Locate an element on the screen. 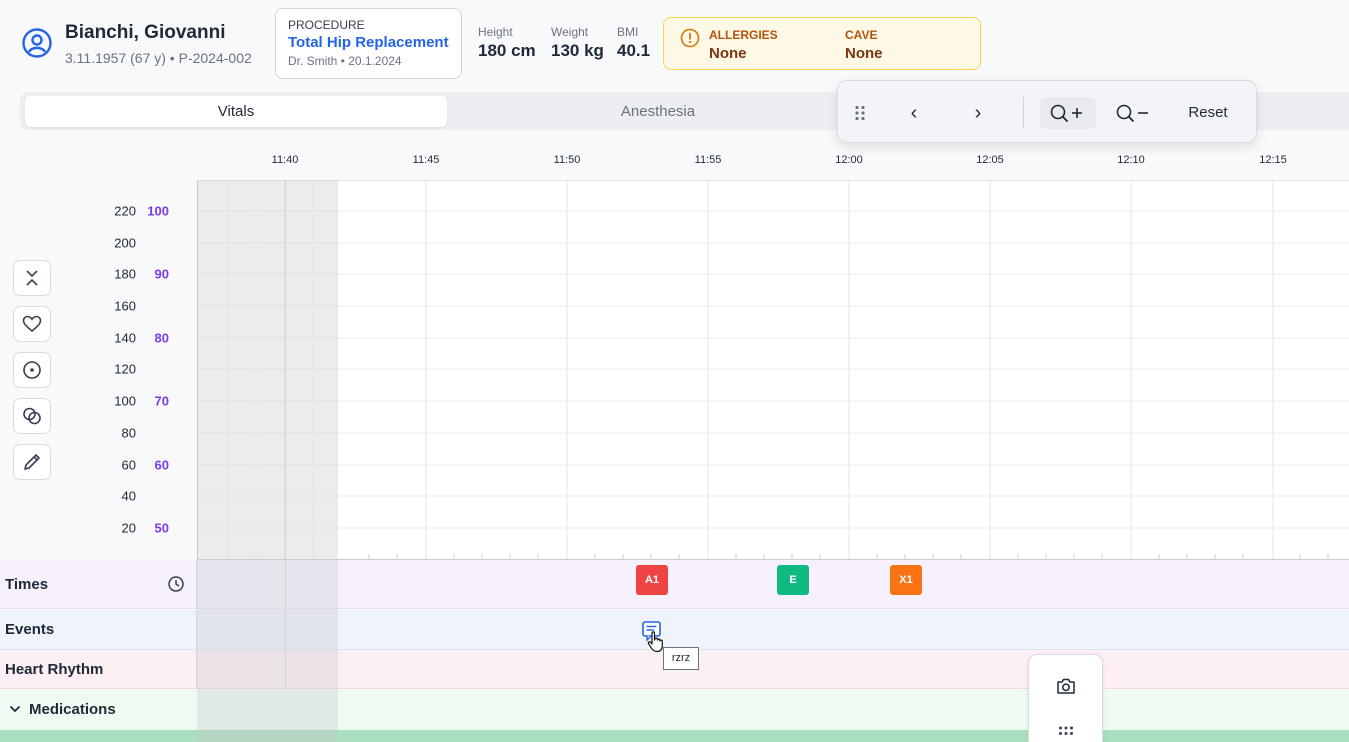 The height and width of the screenshot is (742, 1349). time-tick: 11:40 is located at coordinates (285, 160).